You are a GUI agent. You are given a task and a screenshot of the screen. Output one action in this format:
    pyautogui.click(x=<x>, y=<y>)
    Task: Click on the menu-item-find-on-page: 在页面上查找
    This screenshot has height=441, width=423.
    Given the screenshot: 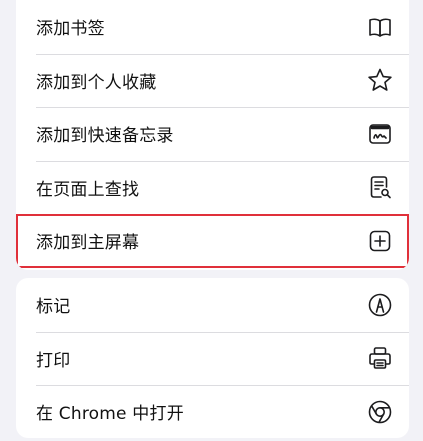 What is the action you would take?
    pyautogui.click(x=212, y=187)
    